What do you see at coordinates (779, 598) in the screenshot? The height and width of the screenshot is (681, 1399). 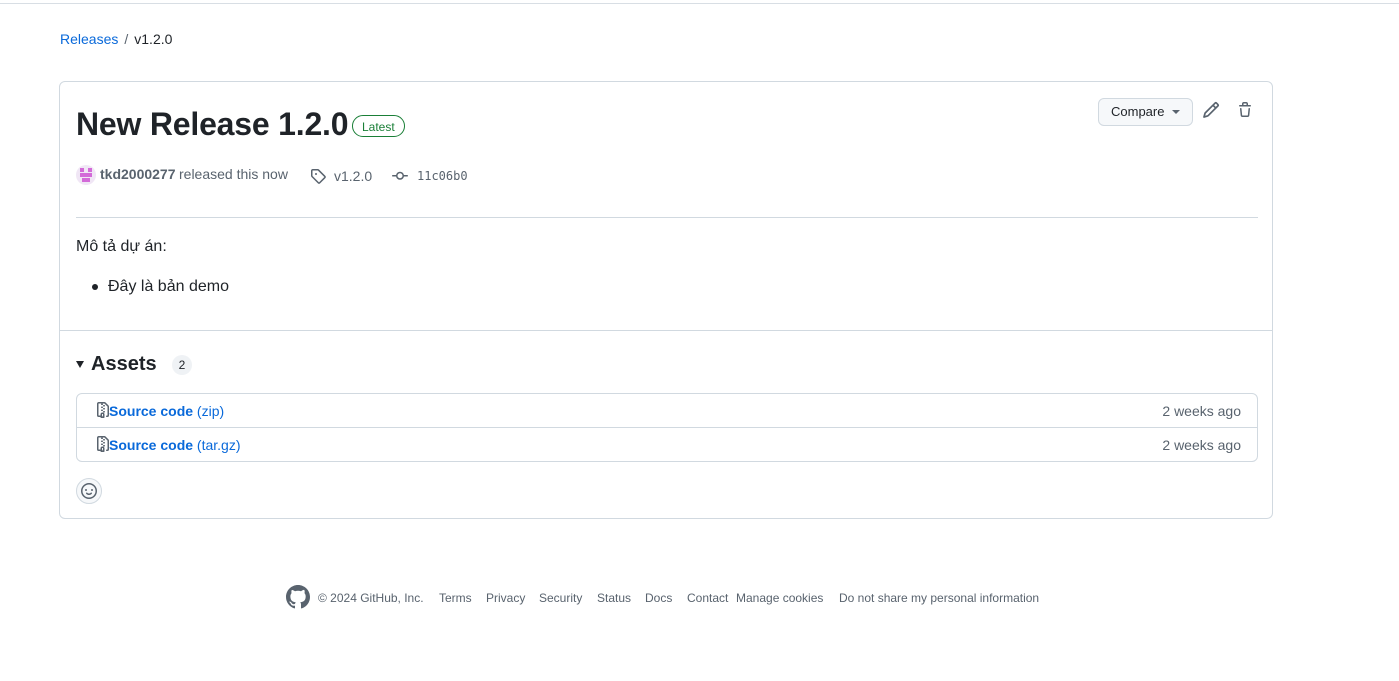 I see `footer-link-manage-cookies: Manage cookies` at bounding box center [779, 598].